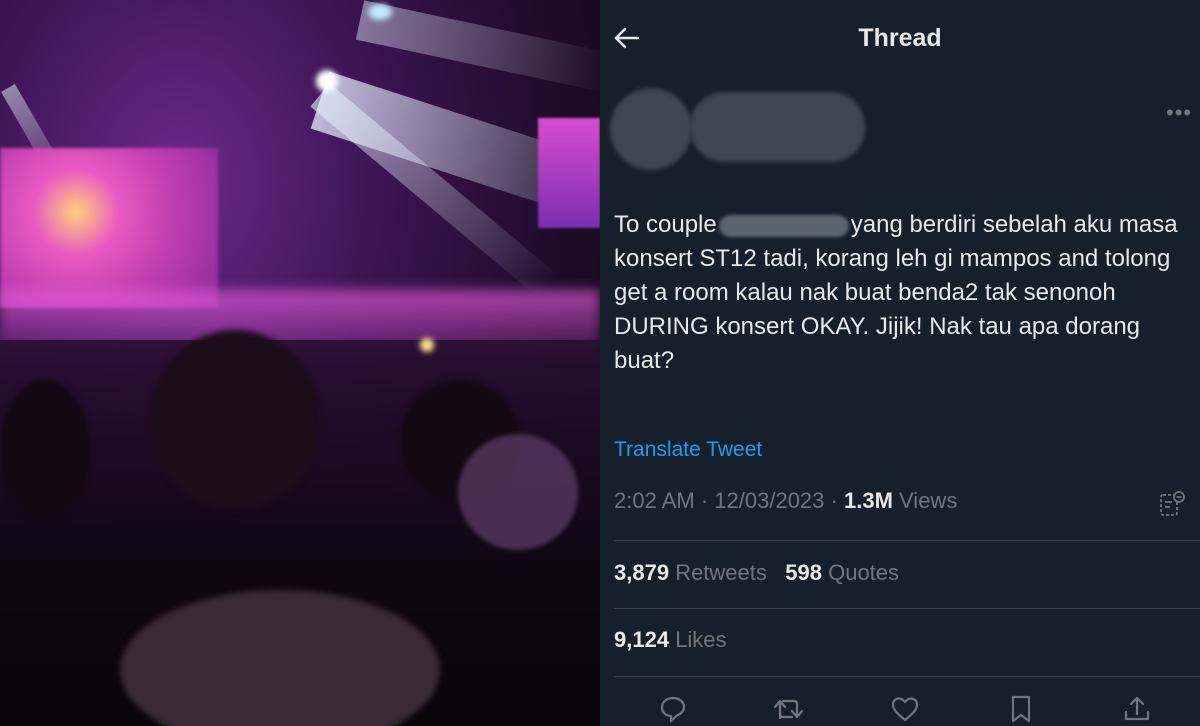  I want to click on stage-screen, so click(109, 228).